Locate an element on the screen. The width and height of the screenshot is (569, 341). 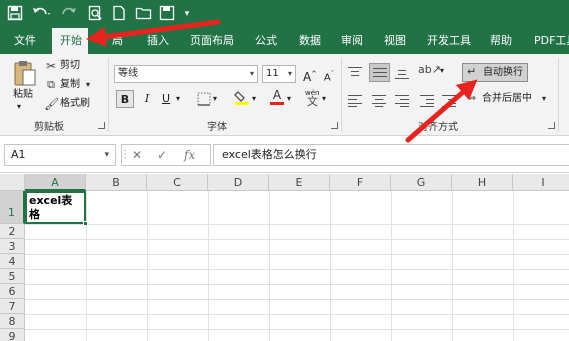
tab-home-label: 开始 is located at coordinates (71, 40).